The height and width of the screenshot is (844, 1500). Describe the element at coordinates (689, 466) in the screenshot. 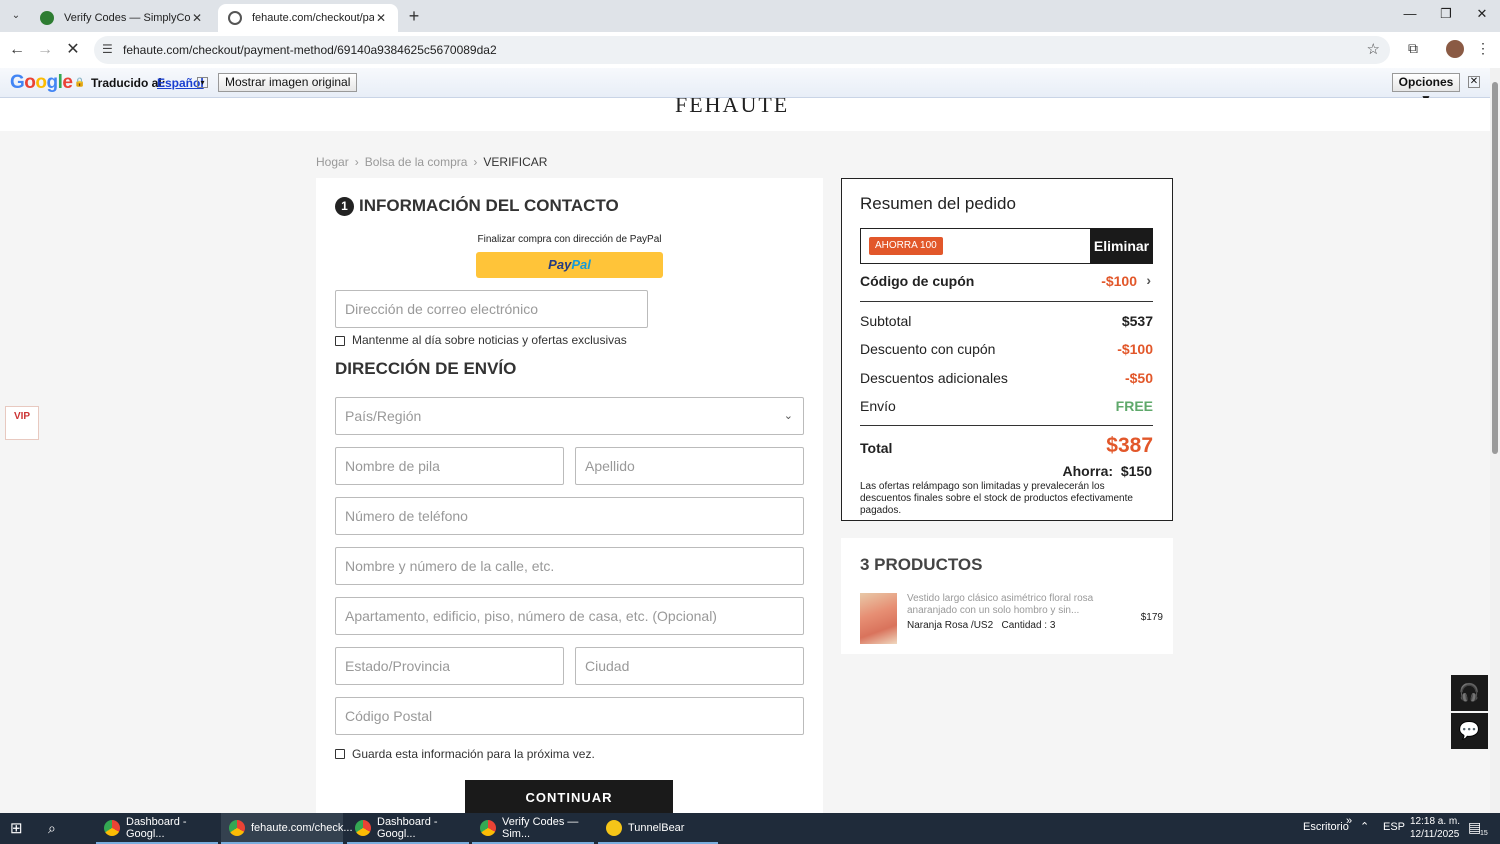

I see `last-name-field: Apellido` at that location.